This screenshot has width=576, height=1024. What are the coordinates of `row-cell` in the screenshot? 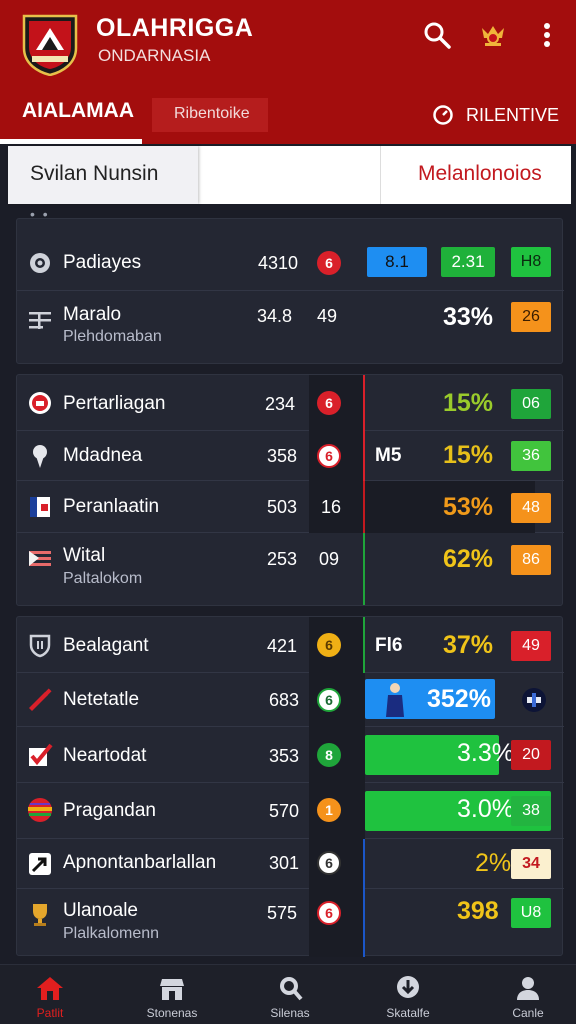 It's located at (422, 507).